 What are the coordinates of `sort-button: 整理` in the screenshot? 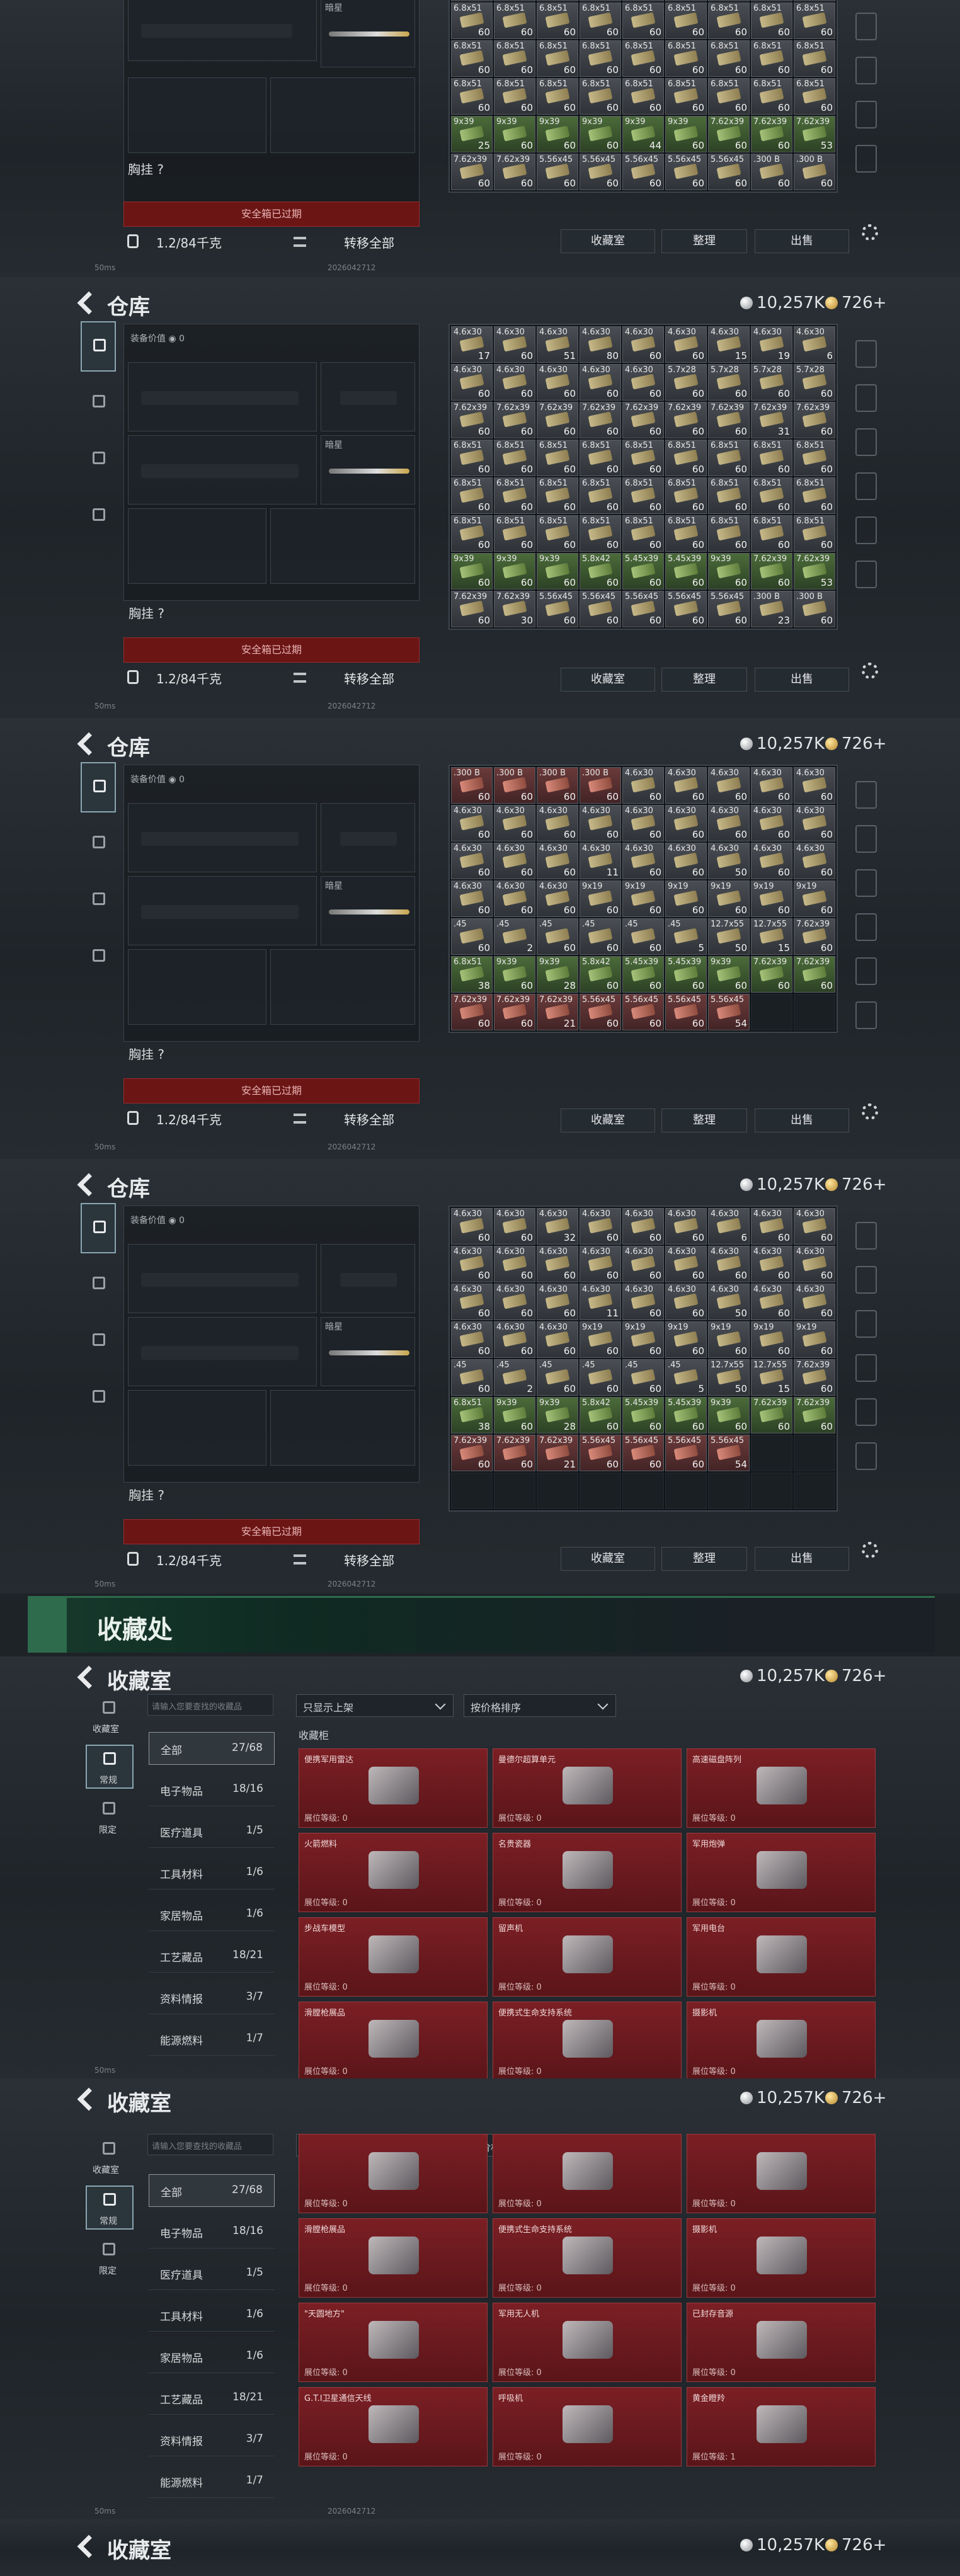 It's located at (704, 1559).